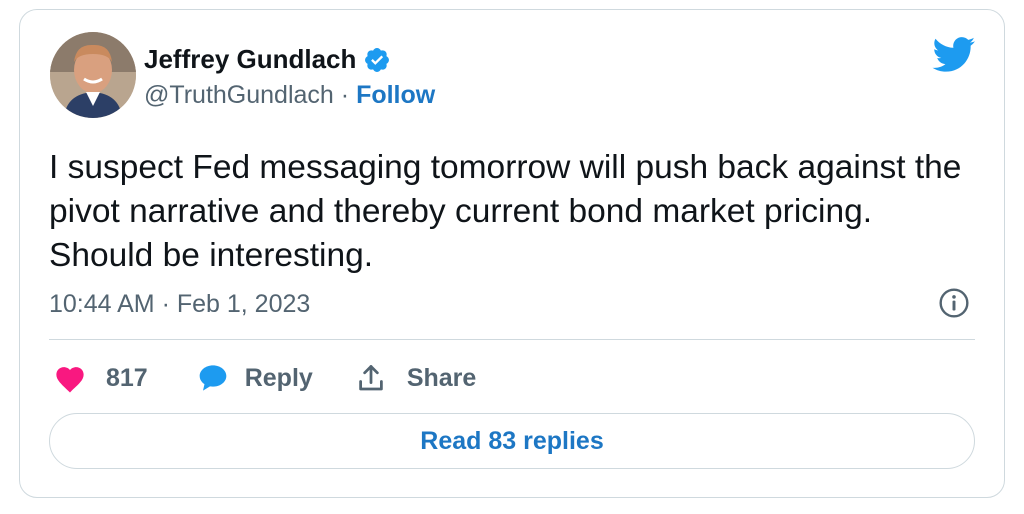 Image resolution: width=1024 pixels, height=514 pixels. I want to click on reply-button: Reply, so click(254, 378).